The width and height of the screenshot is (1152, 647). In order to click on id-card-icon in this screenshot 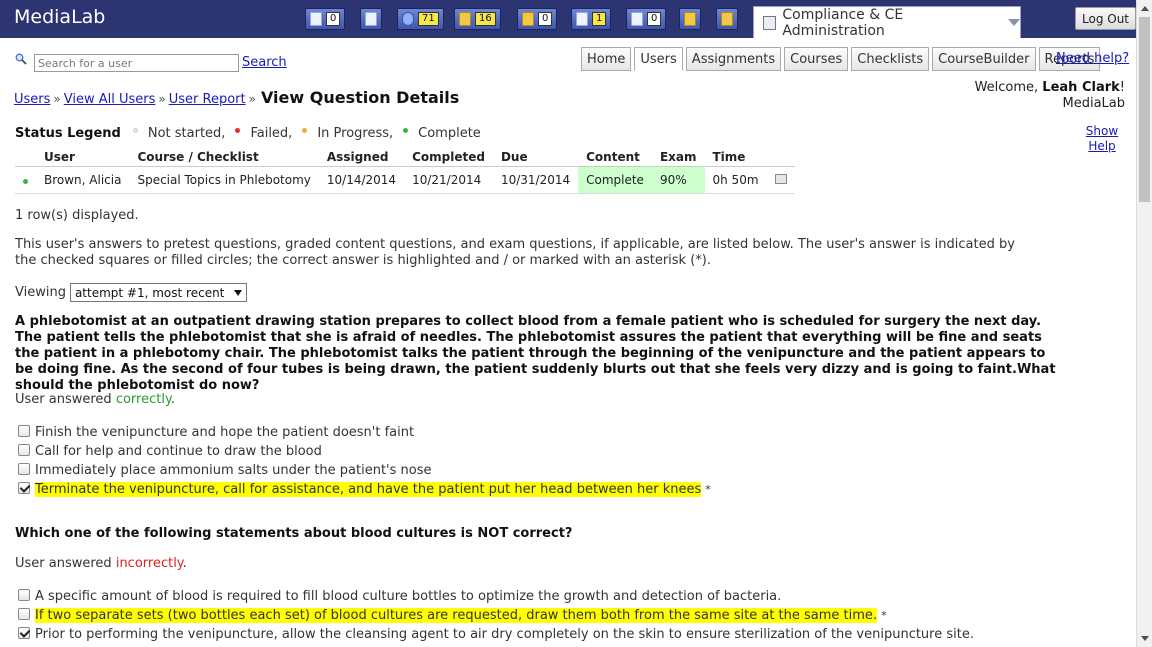, I will do `click(582, 19)`.